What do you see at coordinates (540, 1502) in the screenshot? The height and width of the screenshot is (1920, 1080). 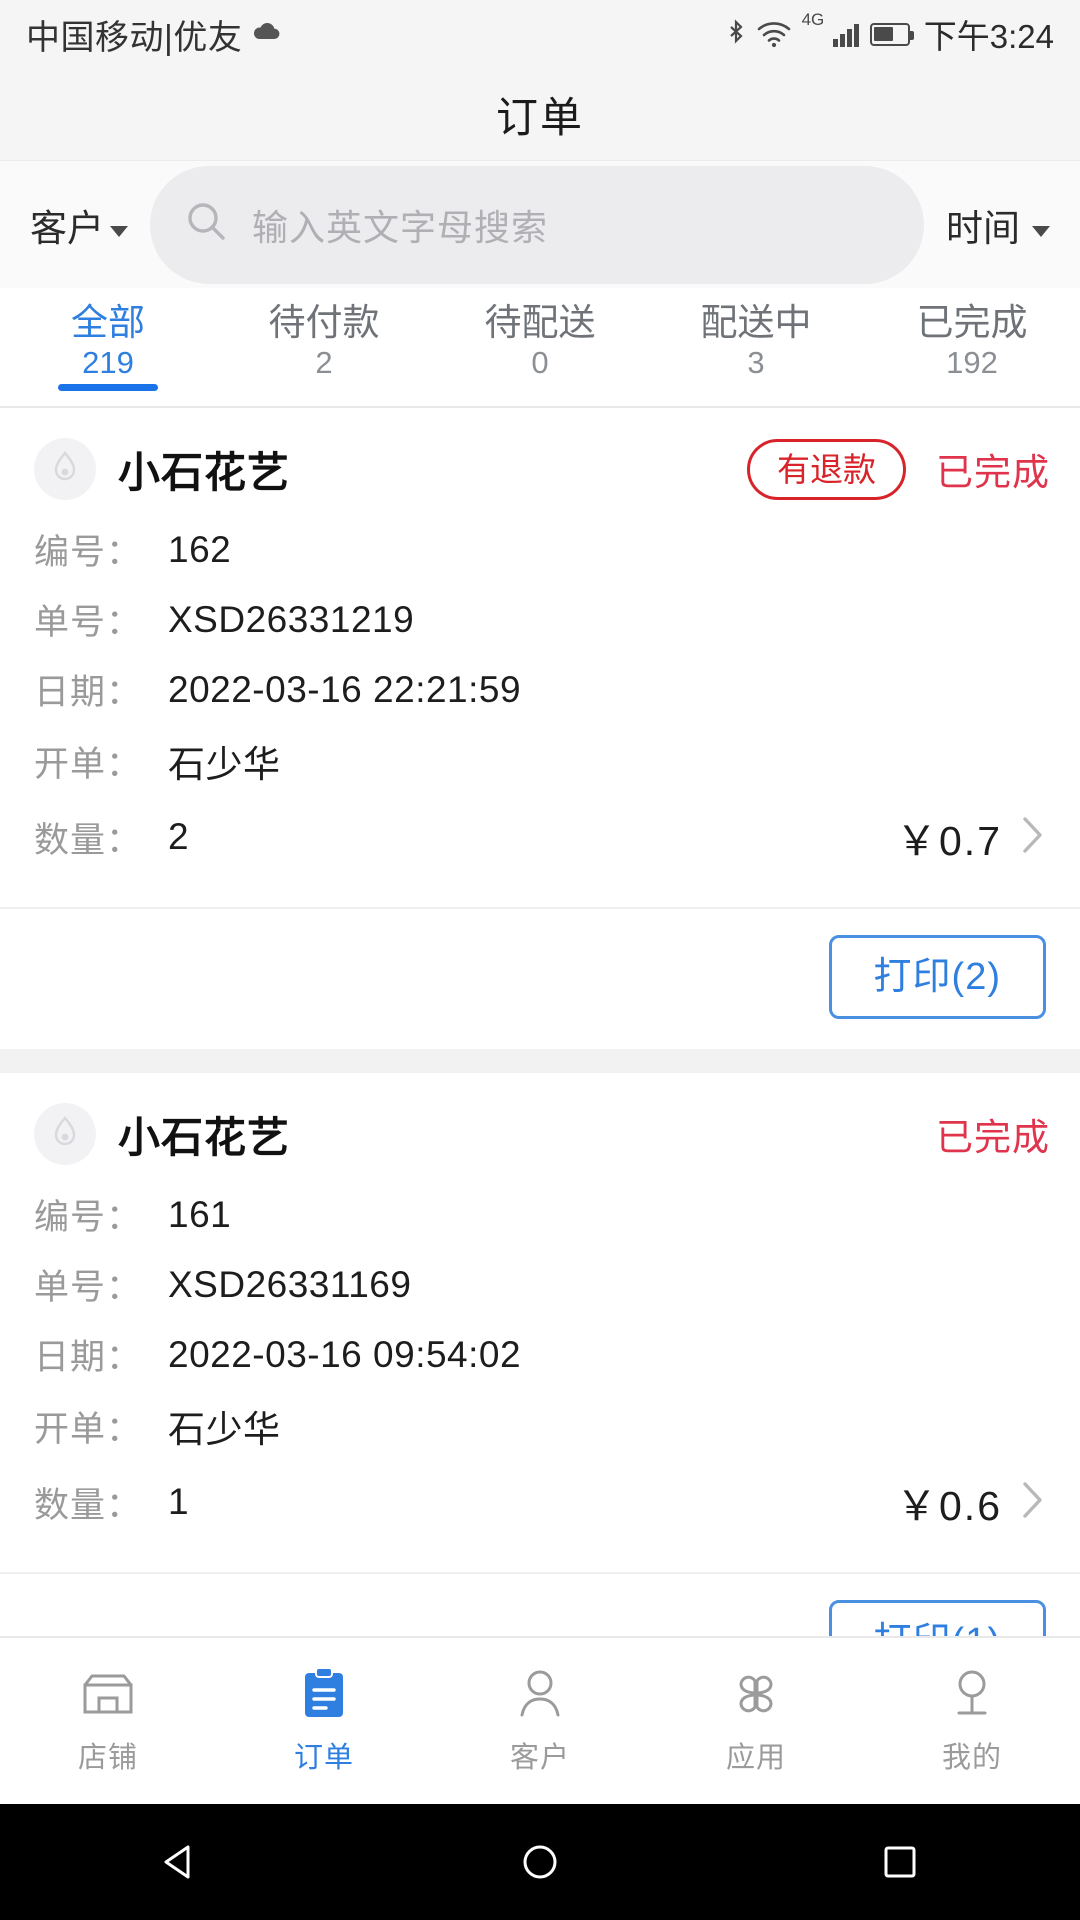 I see `qty-row: 数量： 1 ￥0.6` at bounding box center [540, 1502].